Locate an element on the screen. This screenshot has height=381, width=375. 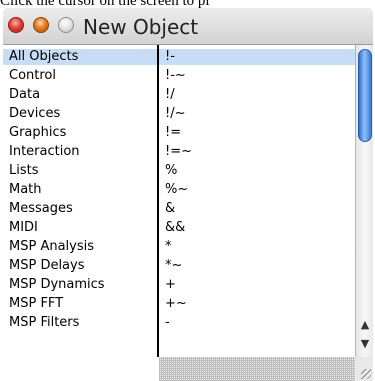
list-row: Graphics != is located at coordinates (179, 133).